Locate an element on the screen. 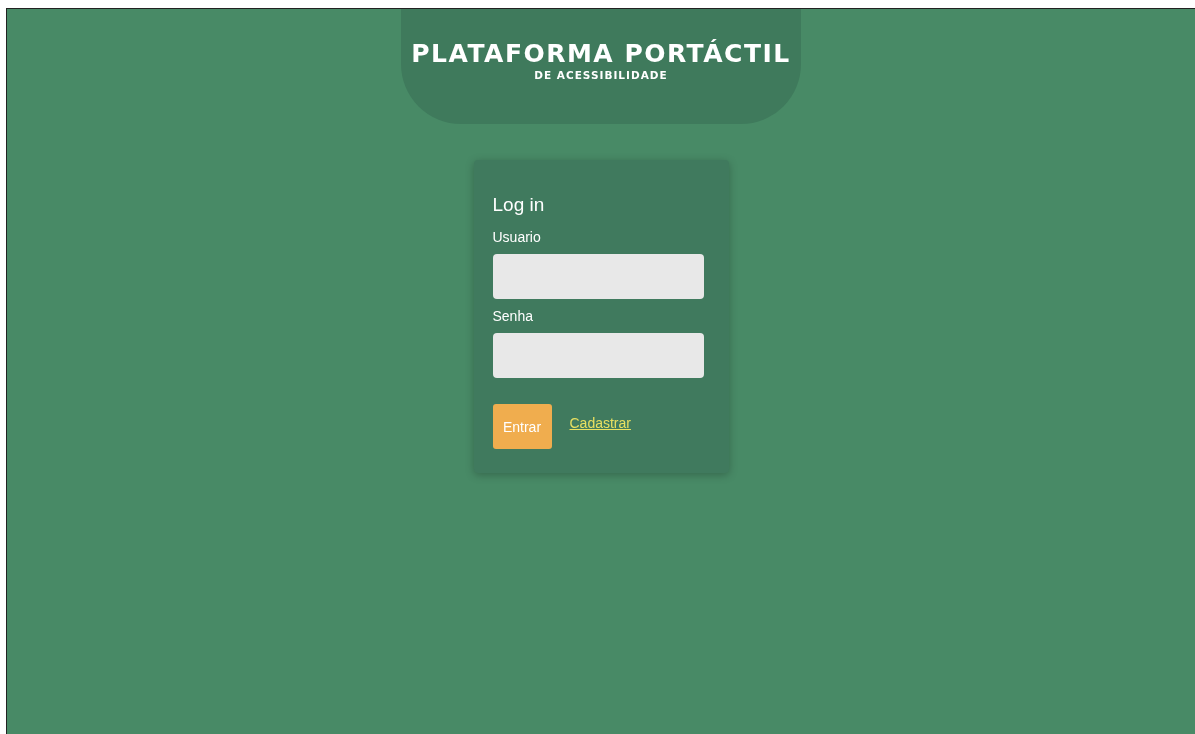  field-label: Usuario is located at coordinates (516, 237).